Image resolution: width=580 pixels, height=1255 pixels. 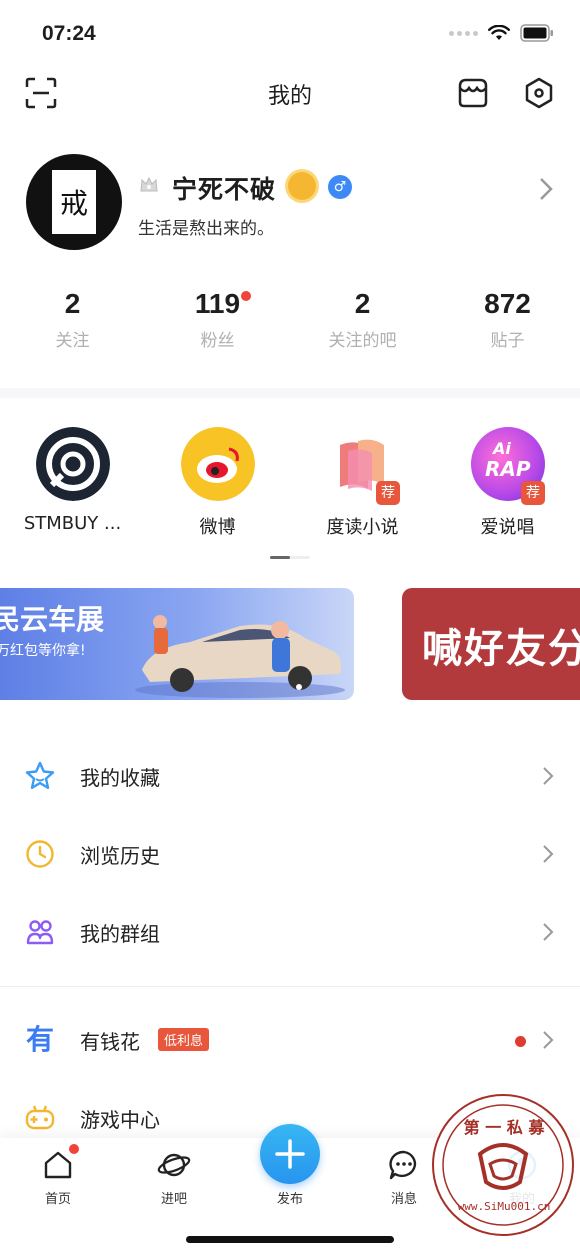 What do you see at coordinates (290, 933) in the screenshot?
I see `menu-groups: 我的群组` at bounding box center [290, 933].